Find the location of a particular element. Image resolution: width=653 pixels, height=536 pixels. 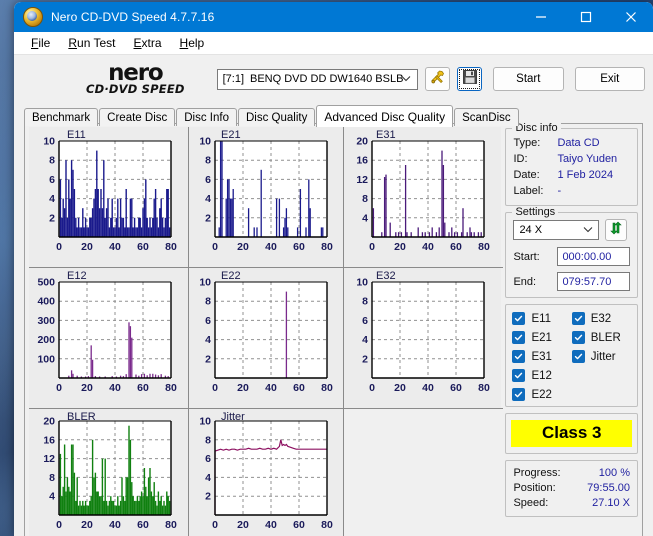

window-controls is located at coordinates (585, 17).